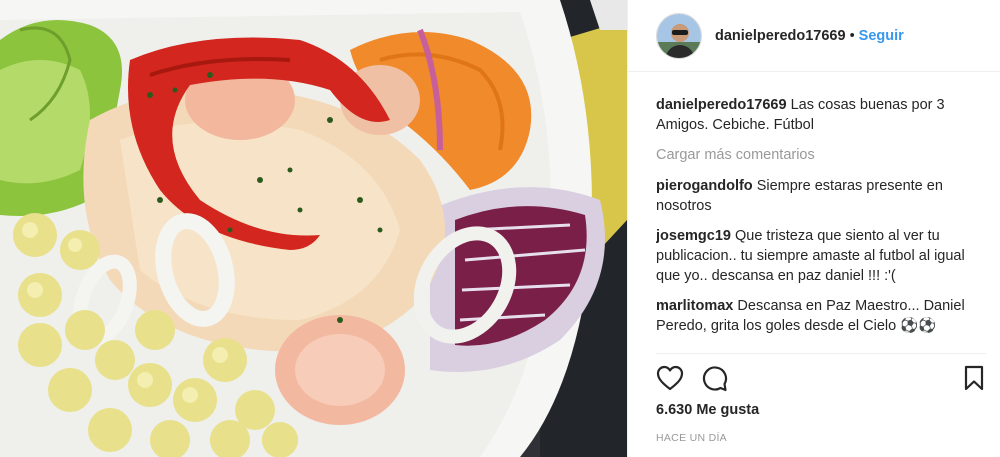 The height and width of the screenshot is (457, 1000). I want to click on likes-count: 6.630 Me gusta, so click(707, 410).